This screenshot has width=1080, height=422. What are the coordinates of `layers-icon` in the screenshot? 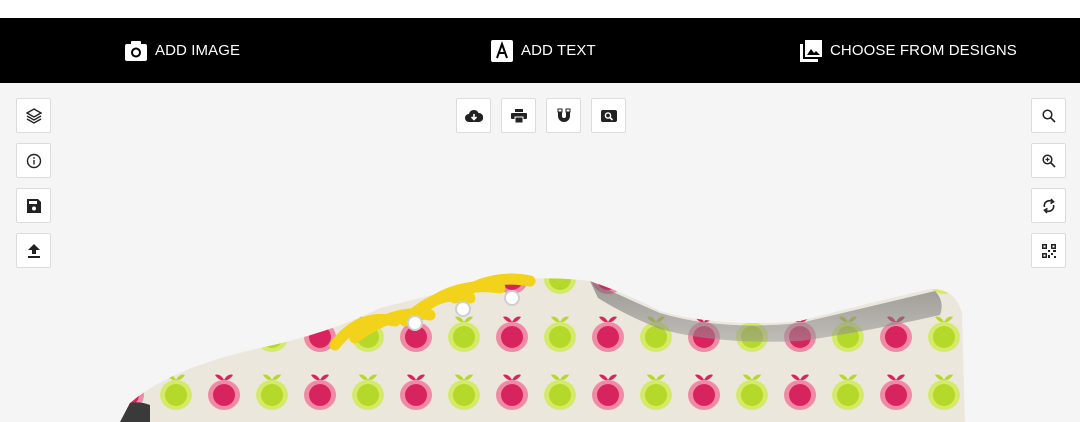 It's located at (33, 115).